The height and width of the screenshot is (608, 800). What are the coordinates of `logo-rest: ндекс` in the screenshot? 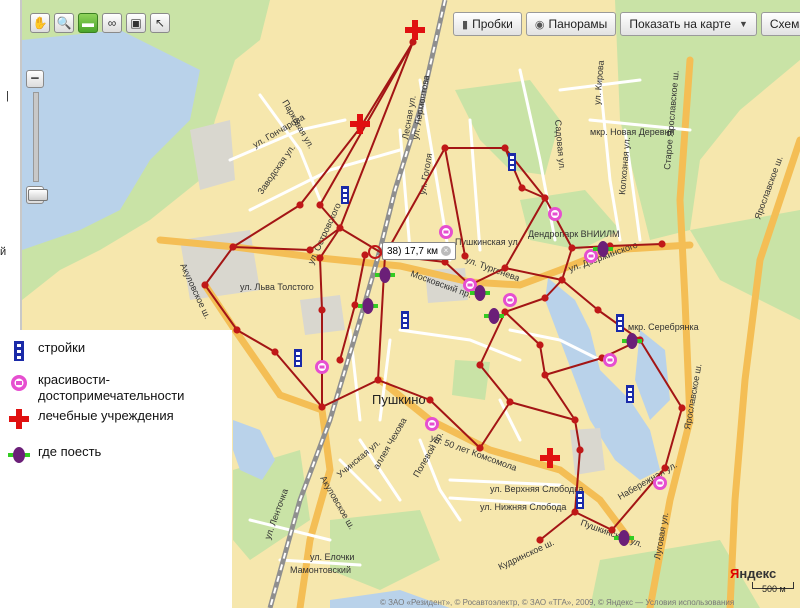 It's located at (758, 573).